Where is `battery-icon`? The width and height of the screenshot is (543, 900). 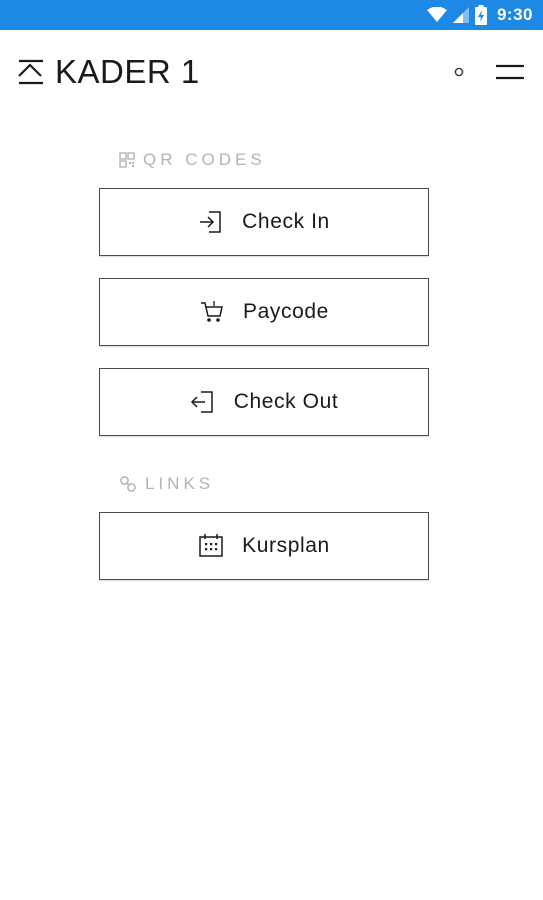
battery-icon is located at coordinates (480, 15).